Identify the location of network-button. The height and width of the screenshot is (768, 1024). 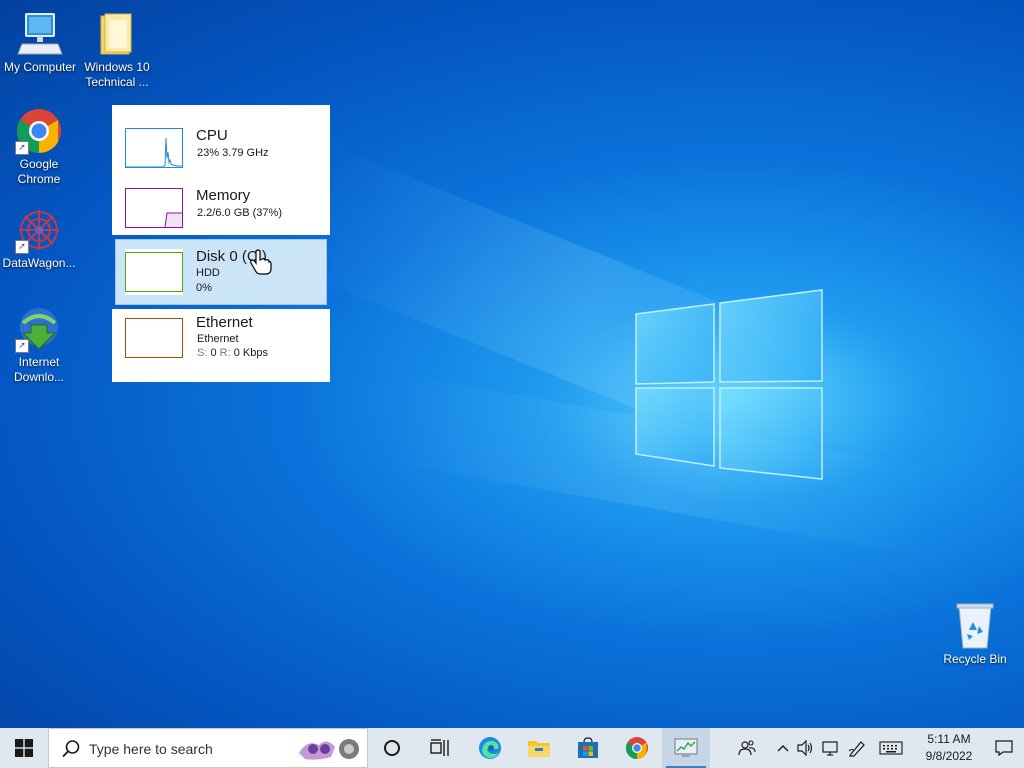
(831, 748).